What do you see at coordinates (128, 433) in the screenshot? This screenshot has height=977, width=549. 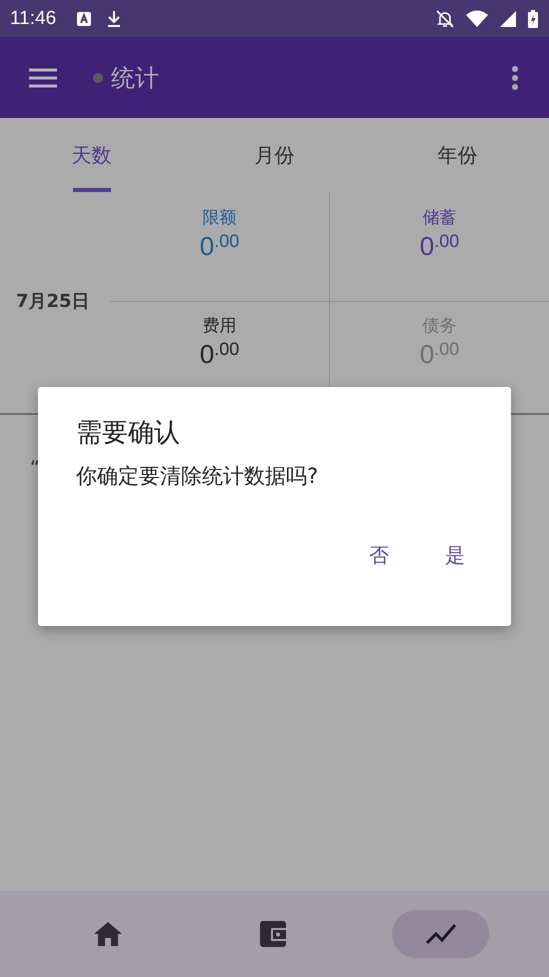 I see `dialog-title: 需要确认` at bounding box center [128, 433].